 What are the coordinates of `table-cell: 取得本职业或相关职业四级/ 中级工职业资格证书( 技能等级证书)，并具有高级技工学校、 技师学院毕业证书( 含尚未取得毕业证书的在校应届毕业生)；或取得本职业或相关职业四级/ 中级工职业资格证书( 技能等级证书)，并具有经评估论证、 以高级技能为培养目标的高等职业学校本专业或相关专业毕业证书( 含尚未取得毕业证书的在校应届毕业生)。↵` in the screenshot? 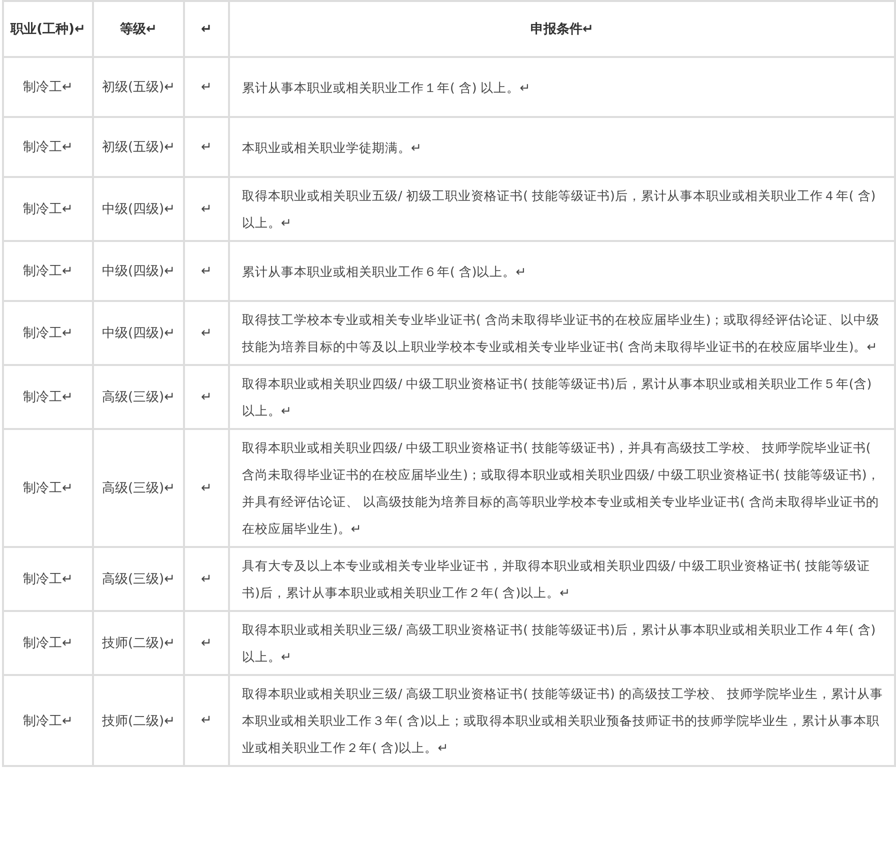 It's located at (562, 488).